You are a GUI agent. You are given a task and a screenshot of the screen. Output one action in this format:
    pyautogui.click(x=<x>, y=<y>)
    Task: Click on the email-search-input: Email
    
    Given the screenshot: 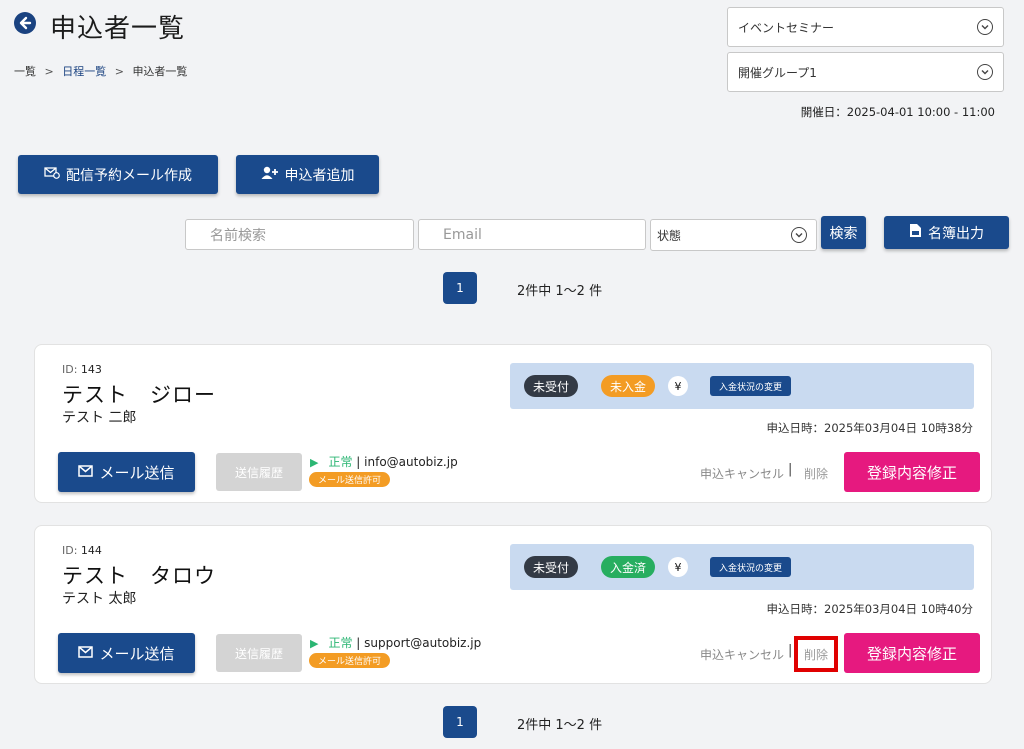 What is the action you would take?
    pyautogui.click(x=532, y=234)
    